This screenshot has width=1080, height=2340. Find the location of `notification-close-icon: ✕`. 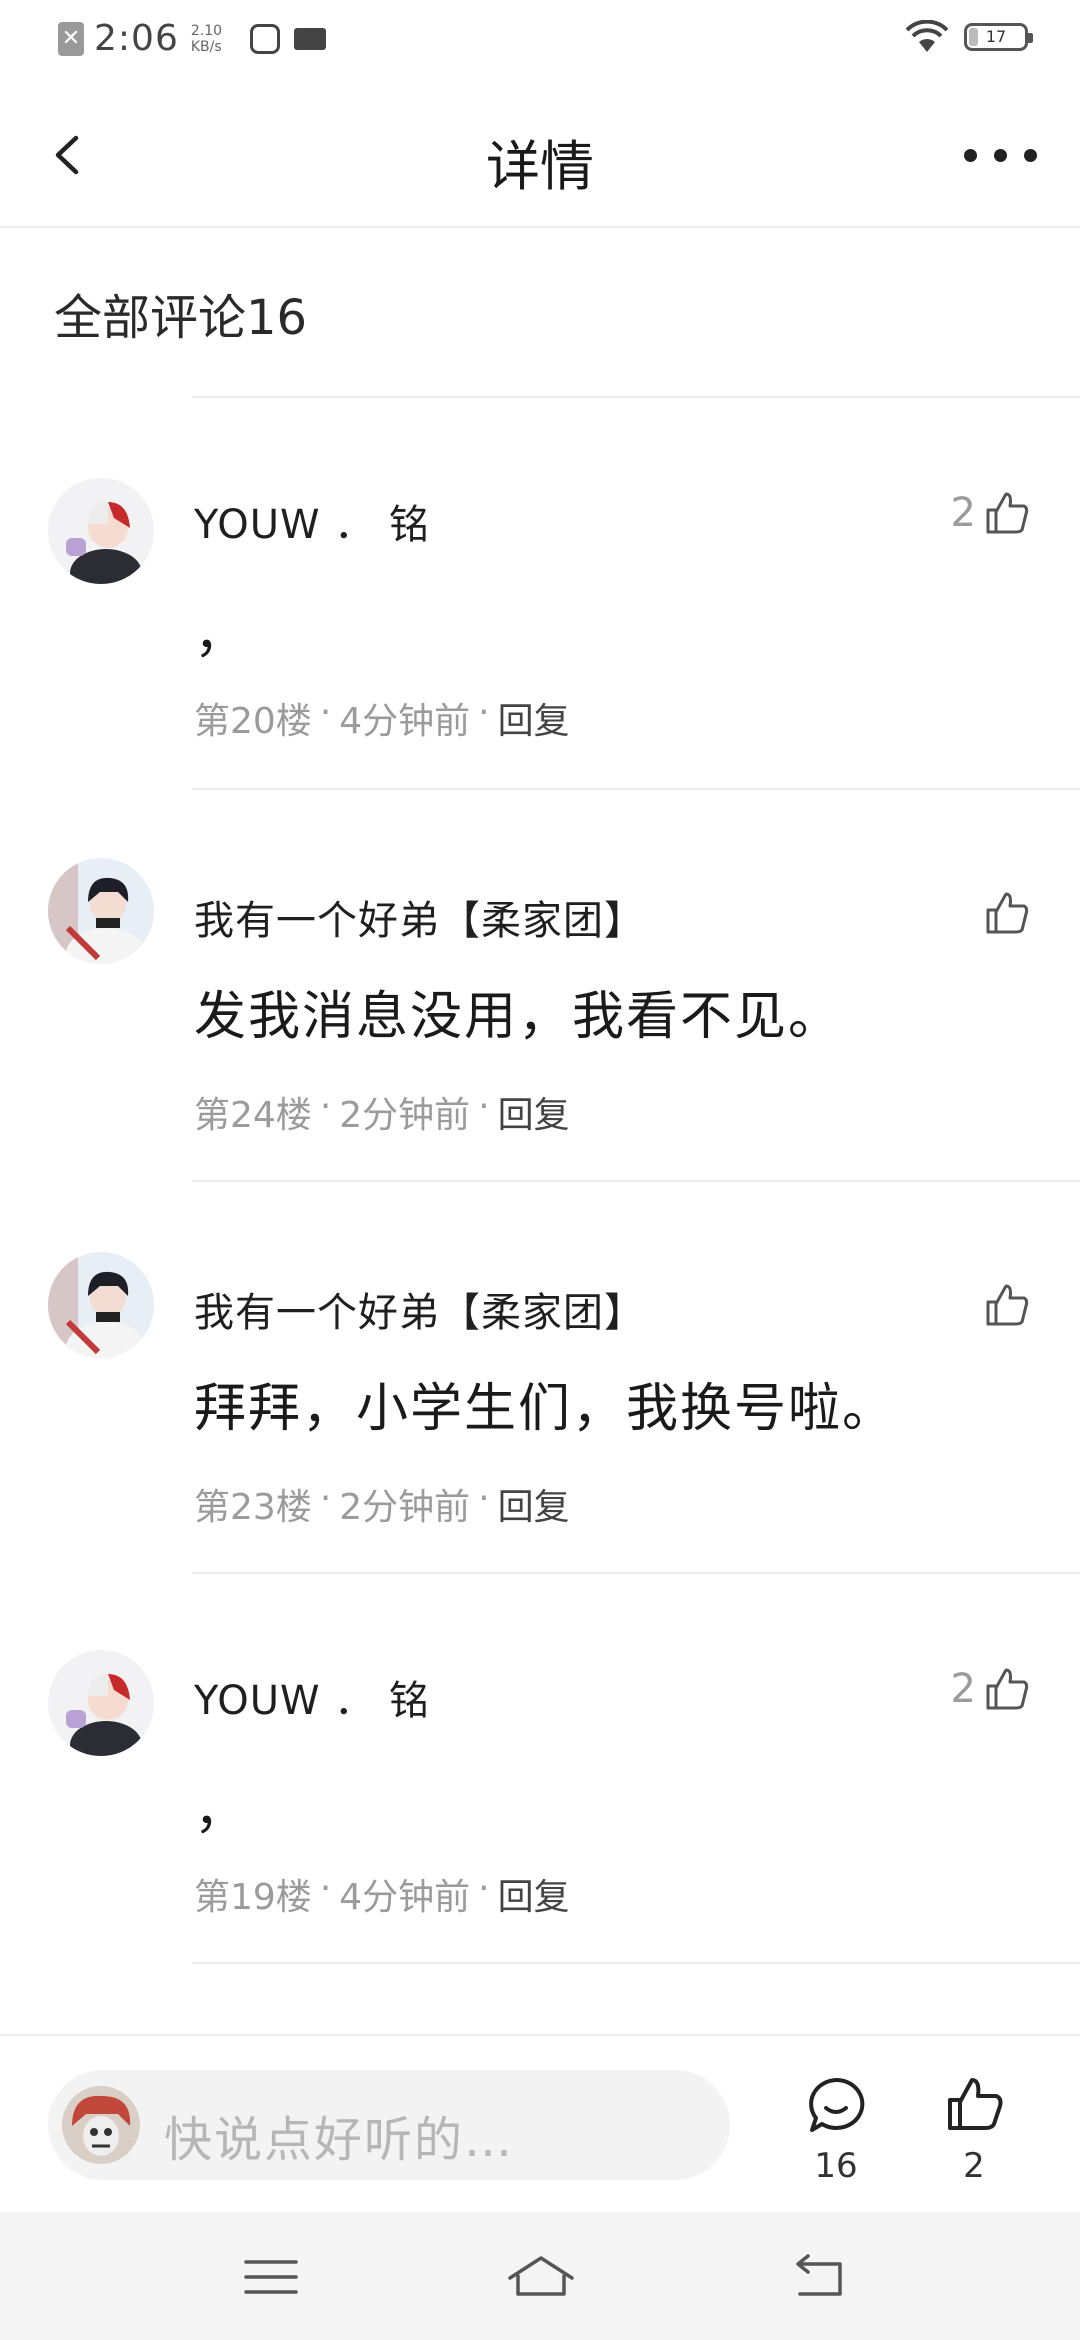

notification-close-icon: ✕ is located at coordinates (71, 38).